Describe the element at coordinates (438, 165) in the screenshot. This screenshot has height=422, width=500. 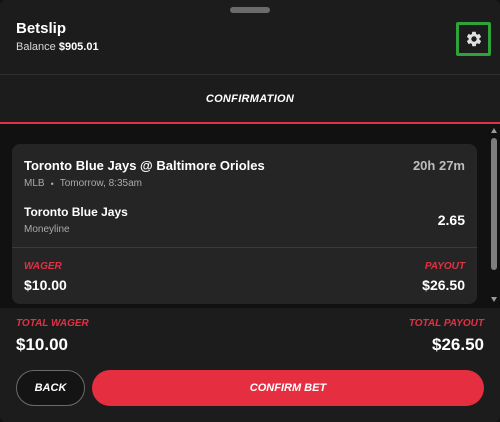
I see `event-countdown: 20h 27m` at that location.